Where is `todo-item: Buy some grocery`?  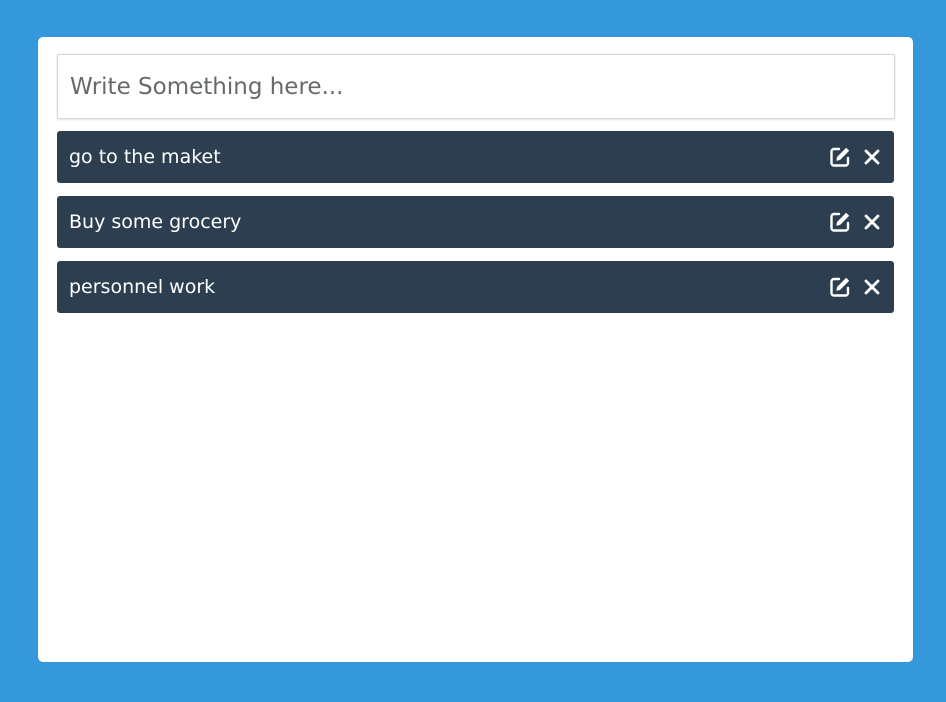
todo-item: Buy some grocery is located at coordinates (475, 222).